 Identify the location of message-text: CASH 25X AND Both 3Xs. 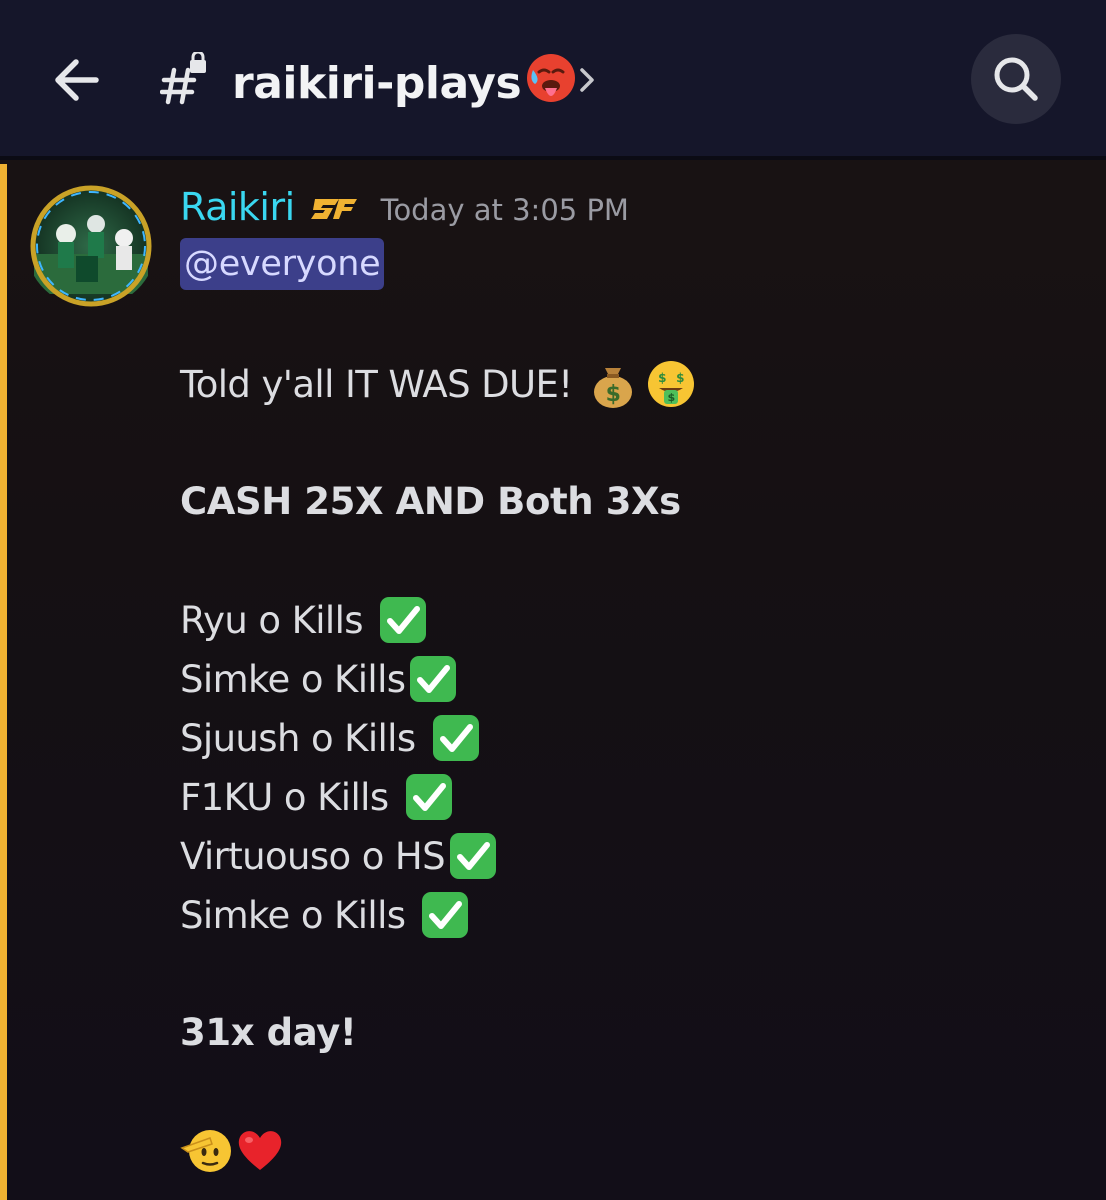
(430, 501).